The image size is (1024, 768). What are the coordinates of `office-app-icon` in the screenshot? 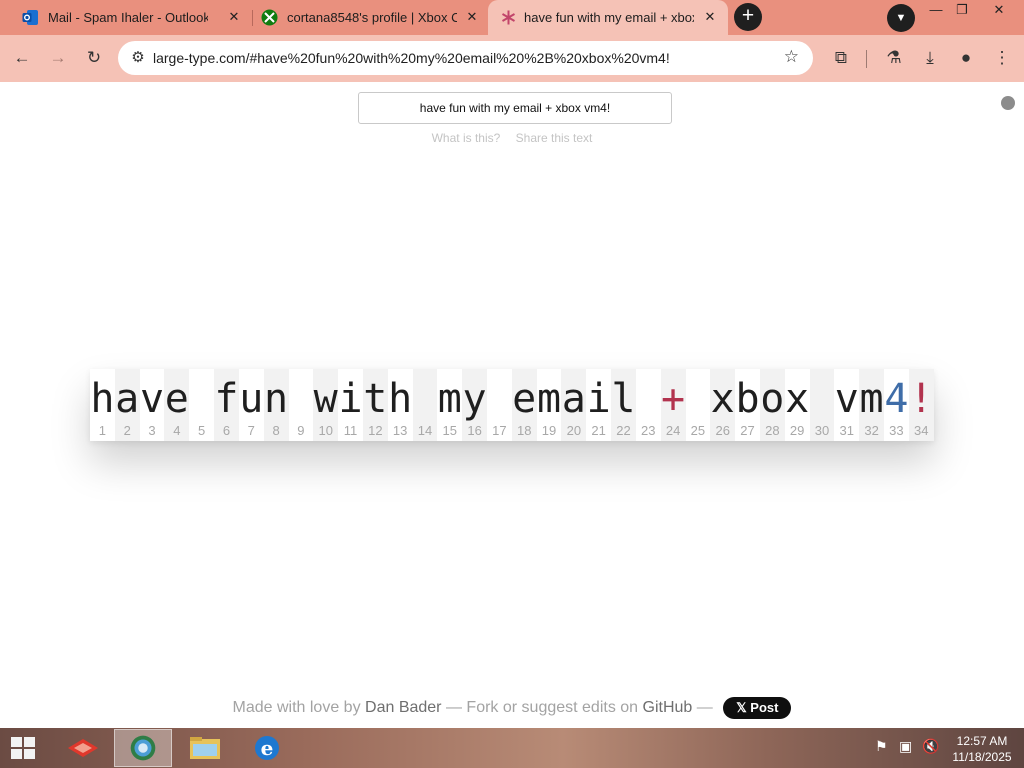 It's located at (83, 748).